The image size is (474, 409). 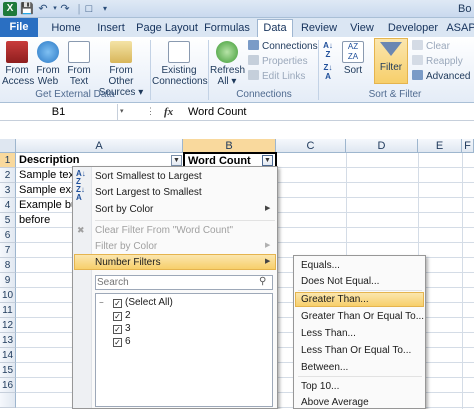 I want to click on menu-sort-by-color: Sort by Color, so click(x=124, y=209).